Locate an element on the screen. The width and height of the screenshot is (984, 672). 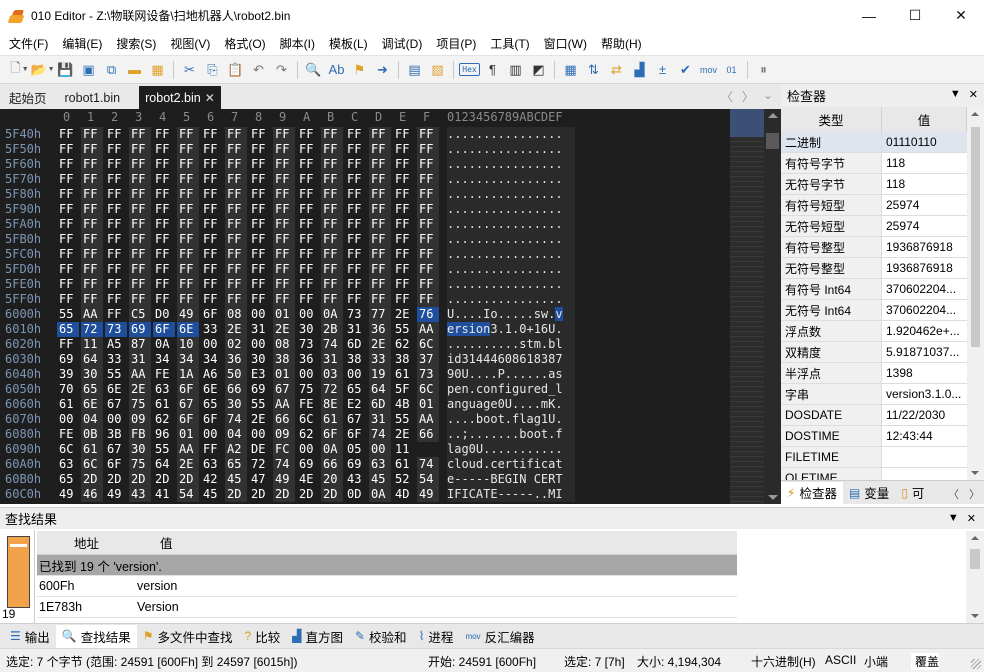
inspector-value: 118 is located at coordinates (924, 184).